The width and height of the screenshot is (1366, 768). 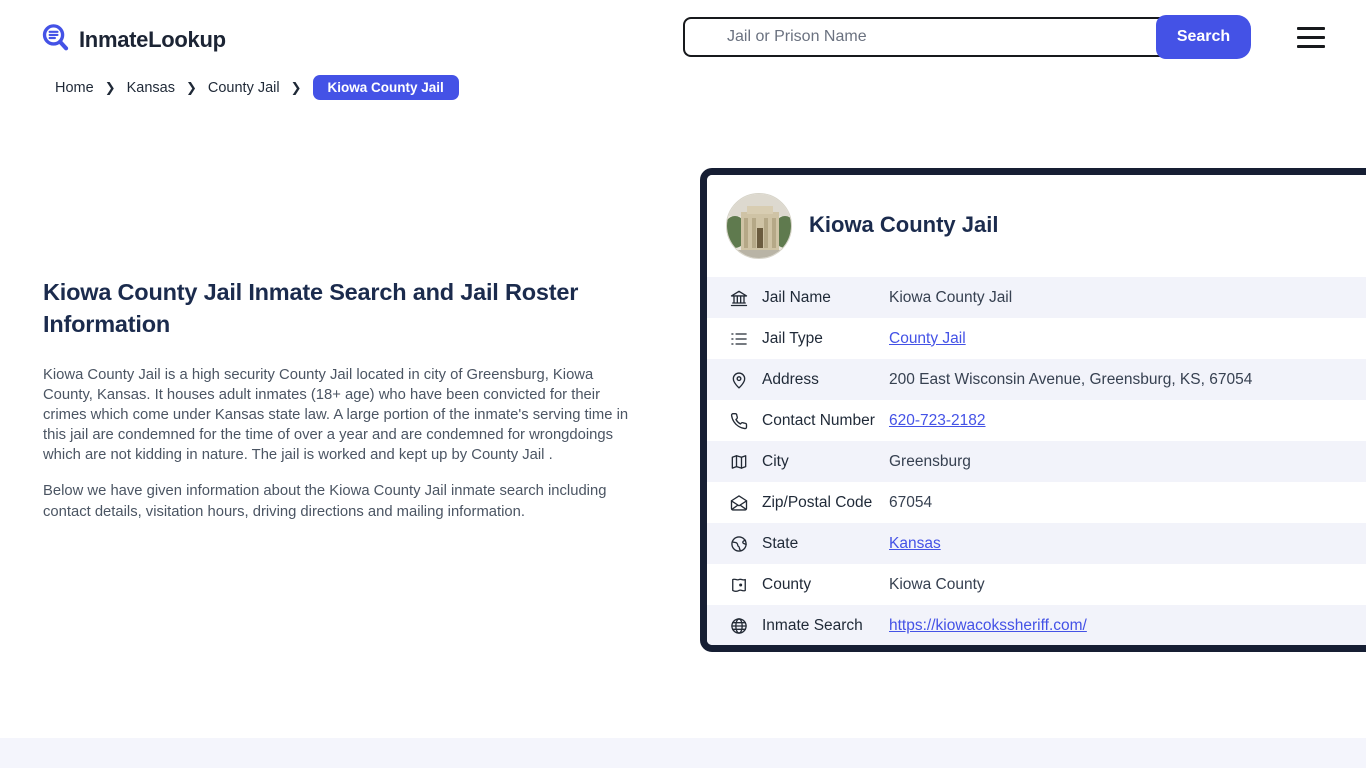 I want to click on row-label: Address, so click(x=790, y=379).